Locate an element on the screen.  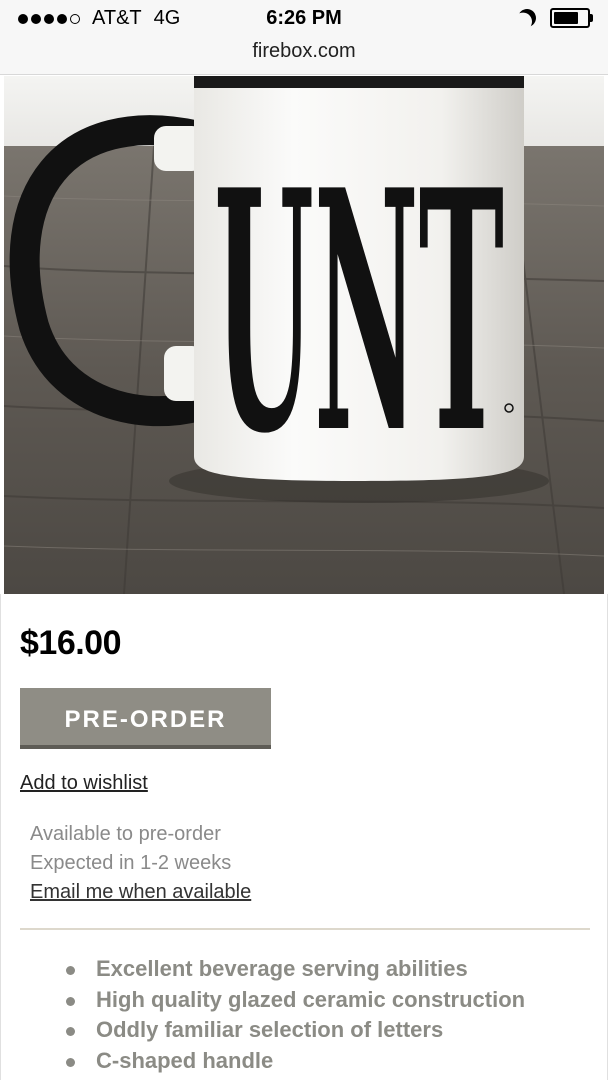
feature-text: C-shaped handle is located at coordinates (185, 1060).